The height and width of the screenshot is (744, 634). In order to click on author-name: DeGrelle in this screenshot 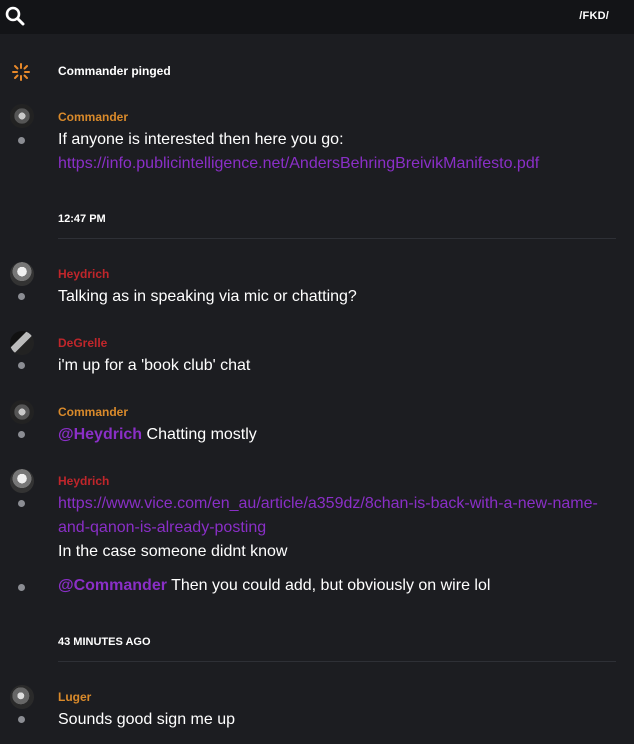, I will do `click(82, 343)`.